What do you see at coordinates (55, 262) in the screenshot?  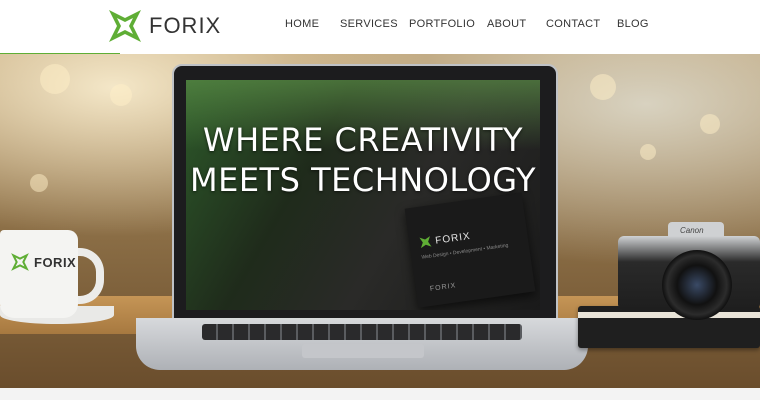 I see `mug-brand: FORIX` at bounding box center [55, 262].